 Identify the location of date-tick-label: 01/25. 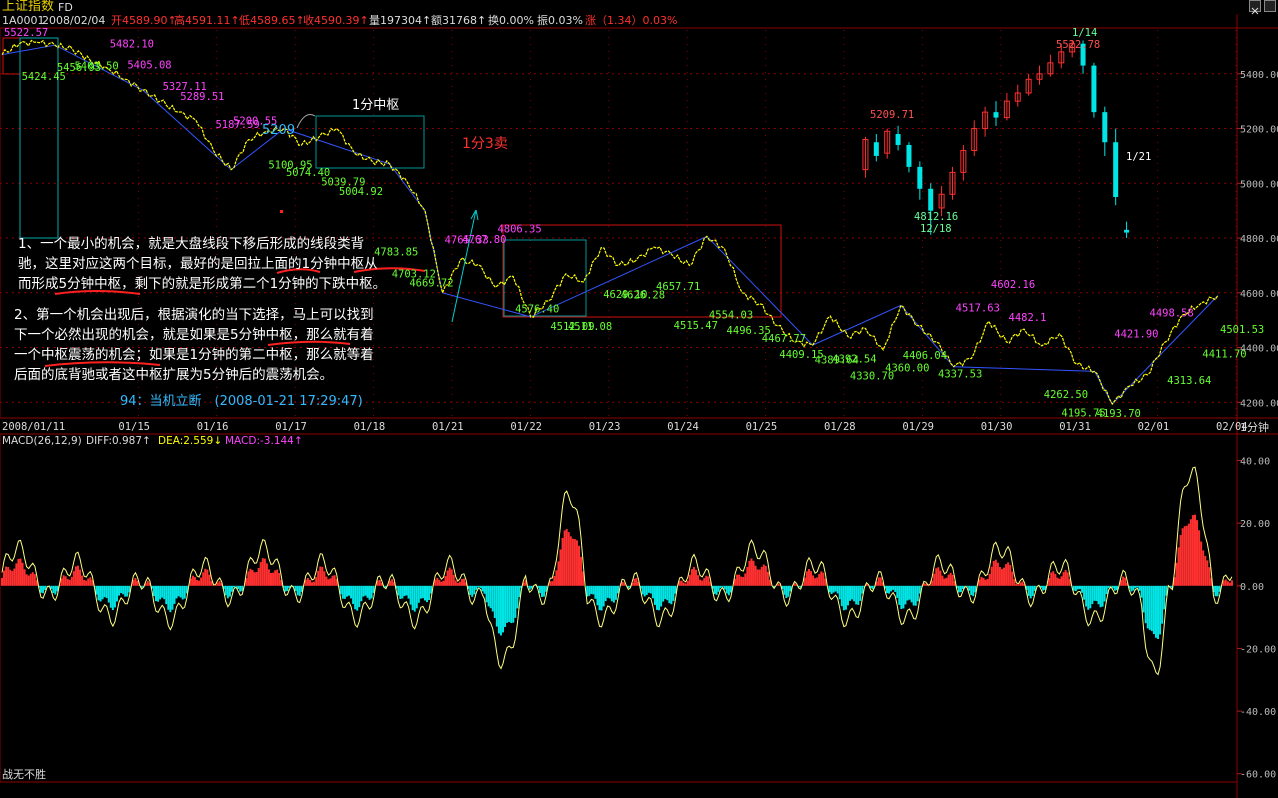
(762, 427).